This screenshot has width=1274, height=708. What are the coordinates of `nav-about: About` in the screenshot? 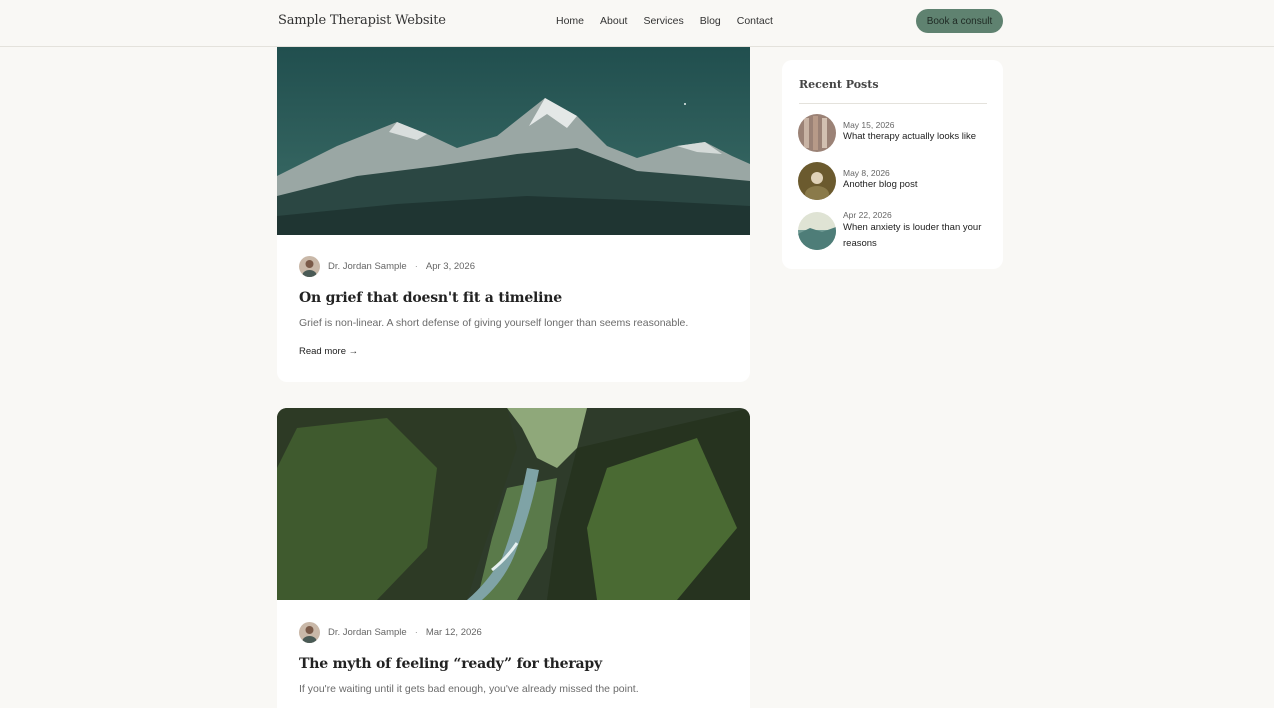 It's located at (613, 21).